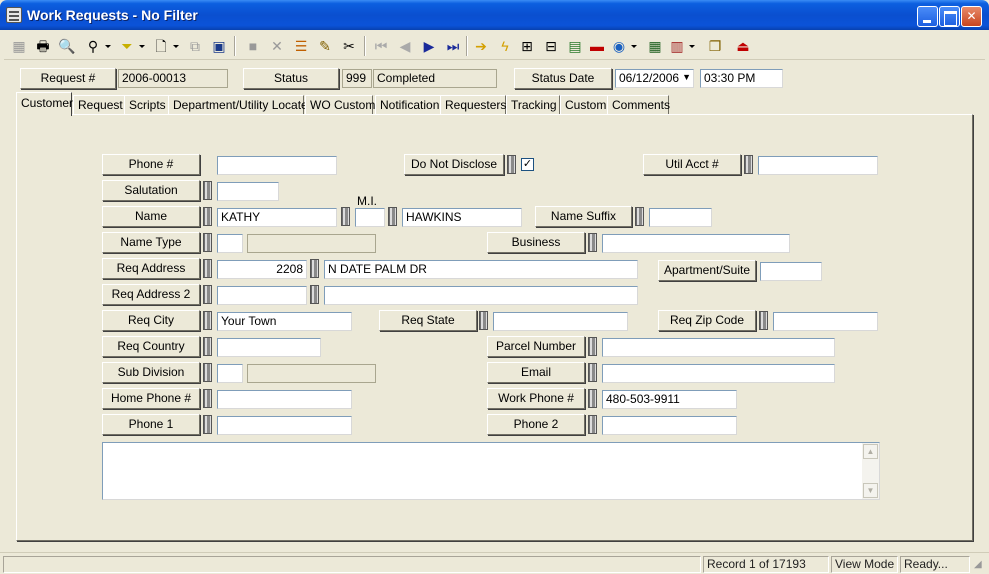  I want to click on req-address2-button: Req Address 2, so click(151, 294).